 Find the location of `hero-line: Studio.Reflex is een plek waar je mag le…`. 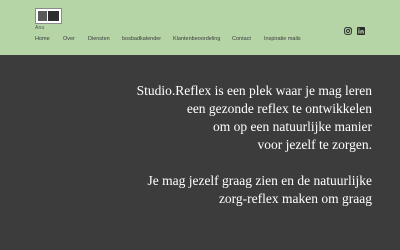

hero-line: Studio.Reflex is een plek waar je mag le… is located at coordinates (254, 90).